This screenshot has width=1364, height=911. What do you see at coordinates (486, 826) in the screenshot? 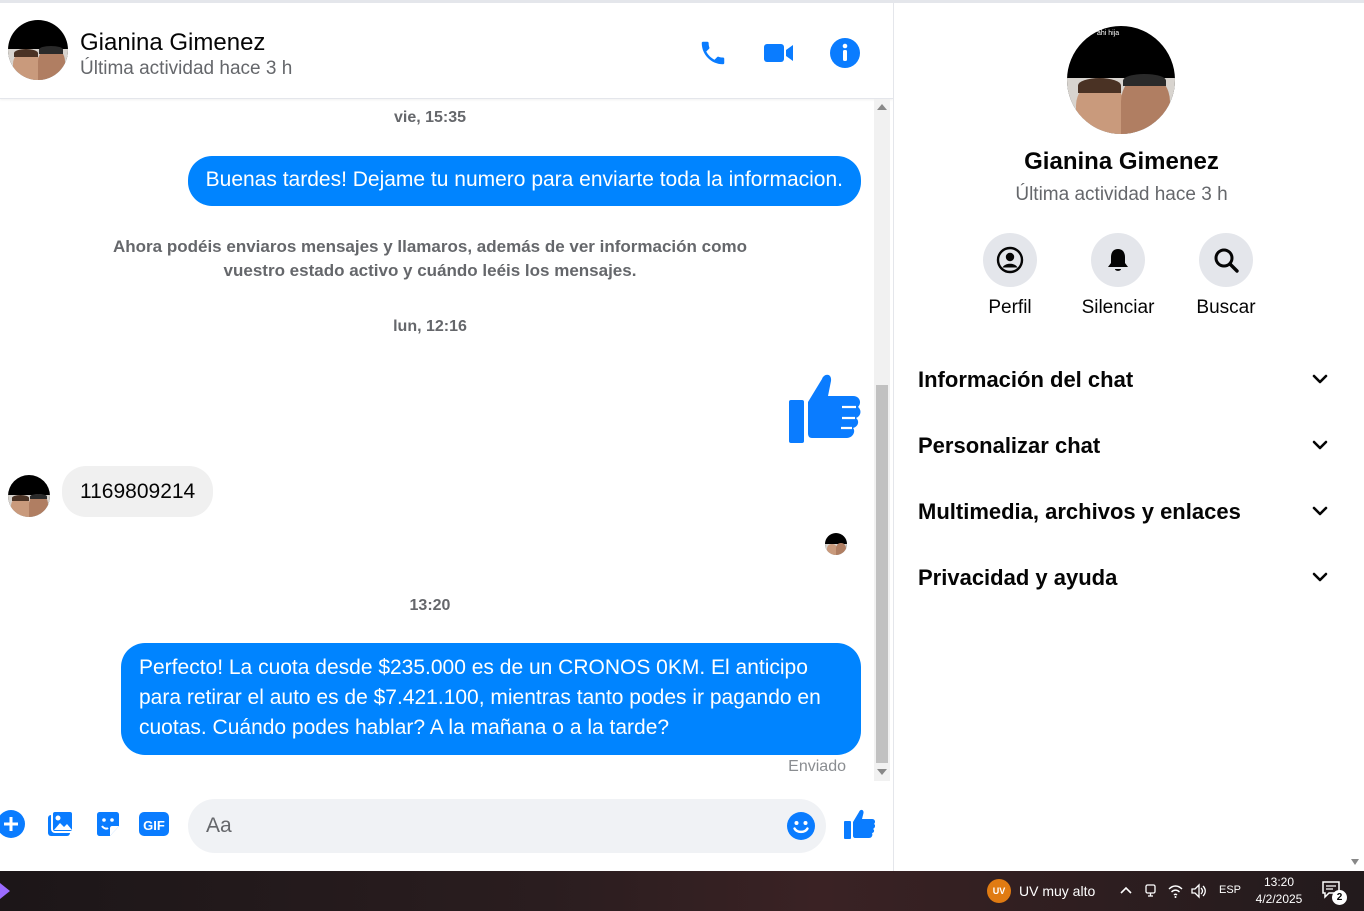
I see `message-input` at bounding box center [486, 826].